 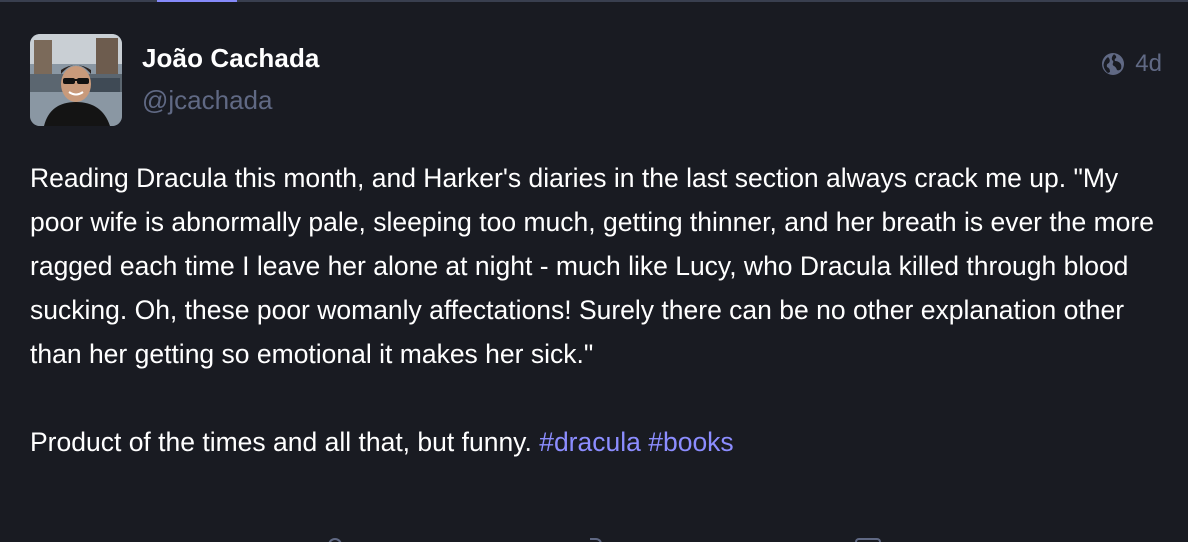 What do you see at coordinates (197, 1) in the screenshot?
I see `active-tab-indicator` at bounding box center [197, 1].